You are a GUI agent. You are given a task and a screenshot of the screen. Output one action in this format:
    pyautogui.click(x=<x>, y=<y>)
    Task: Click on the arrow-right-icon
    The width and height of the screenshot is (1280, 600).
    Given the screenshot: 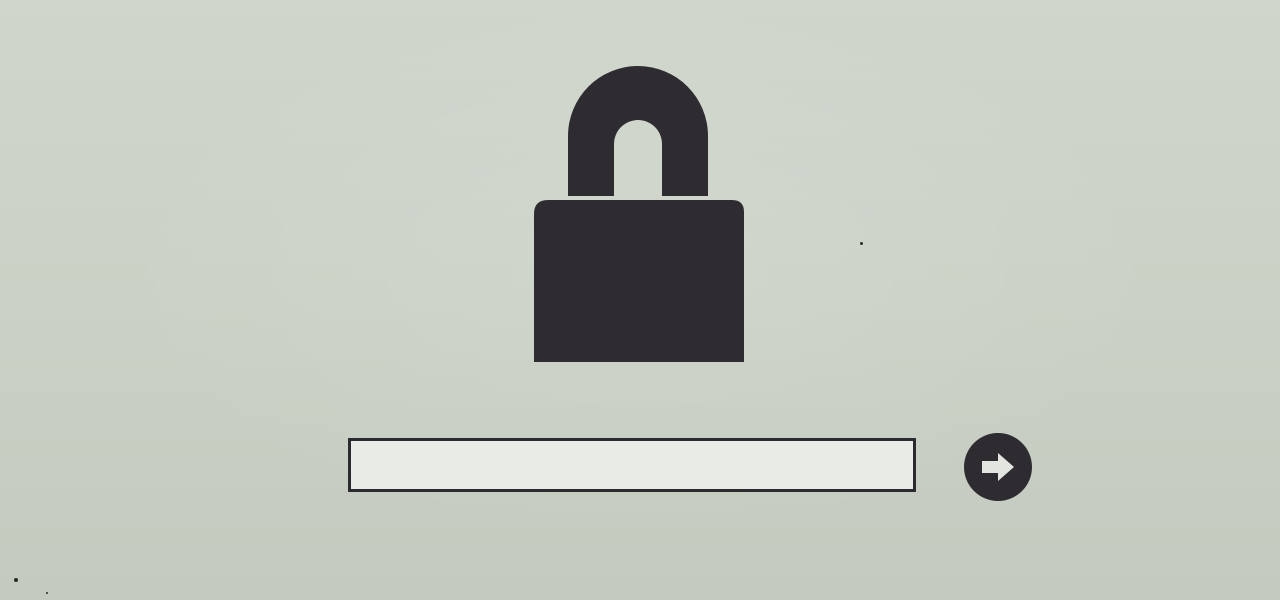 What is the action you would take?
    pyautogui.click(x=998, y=467)
    